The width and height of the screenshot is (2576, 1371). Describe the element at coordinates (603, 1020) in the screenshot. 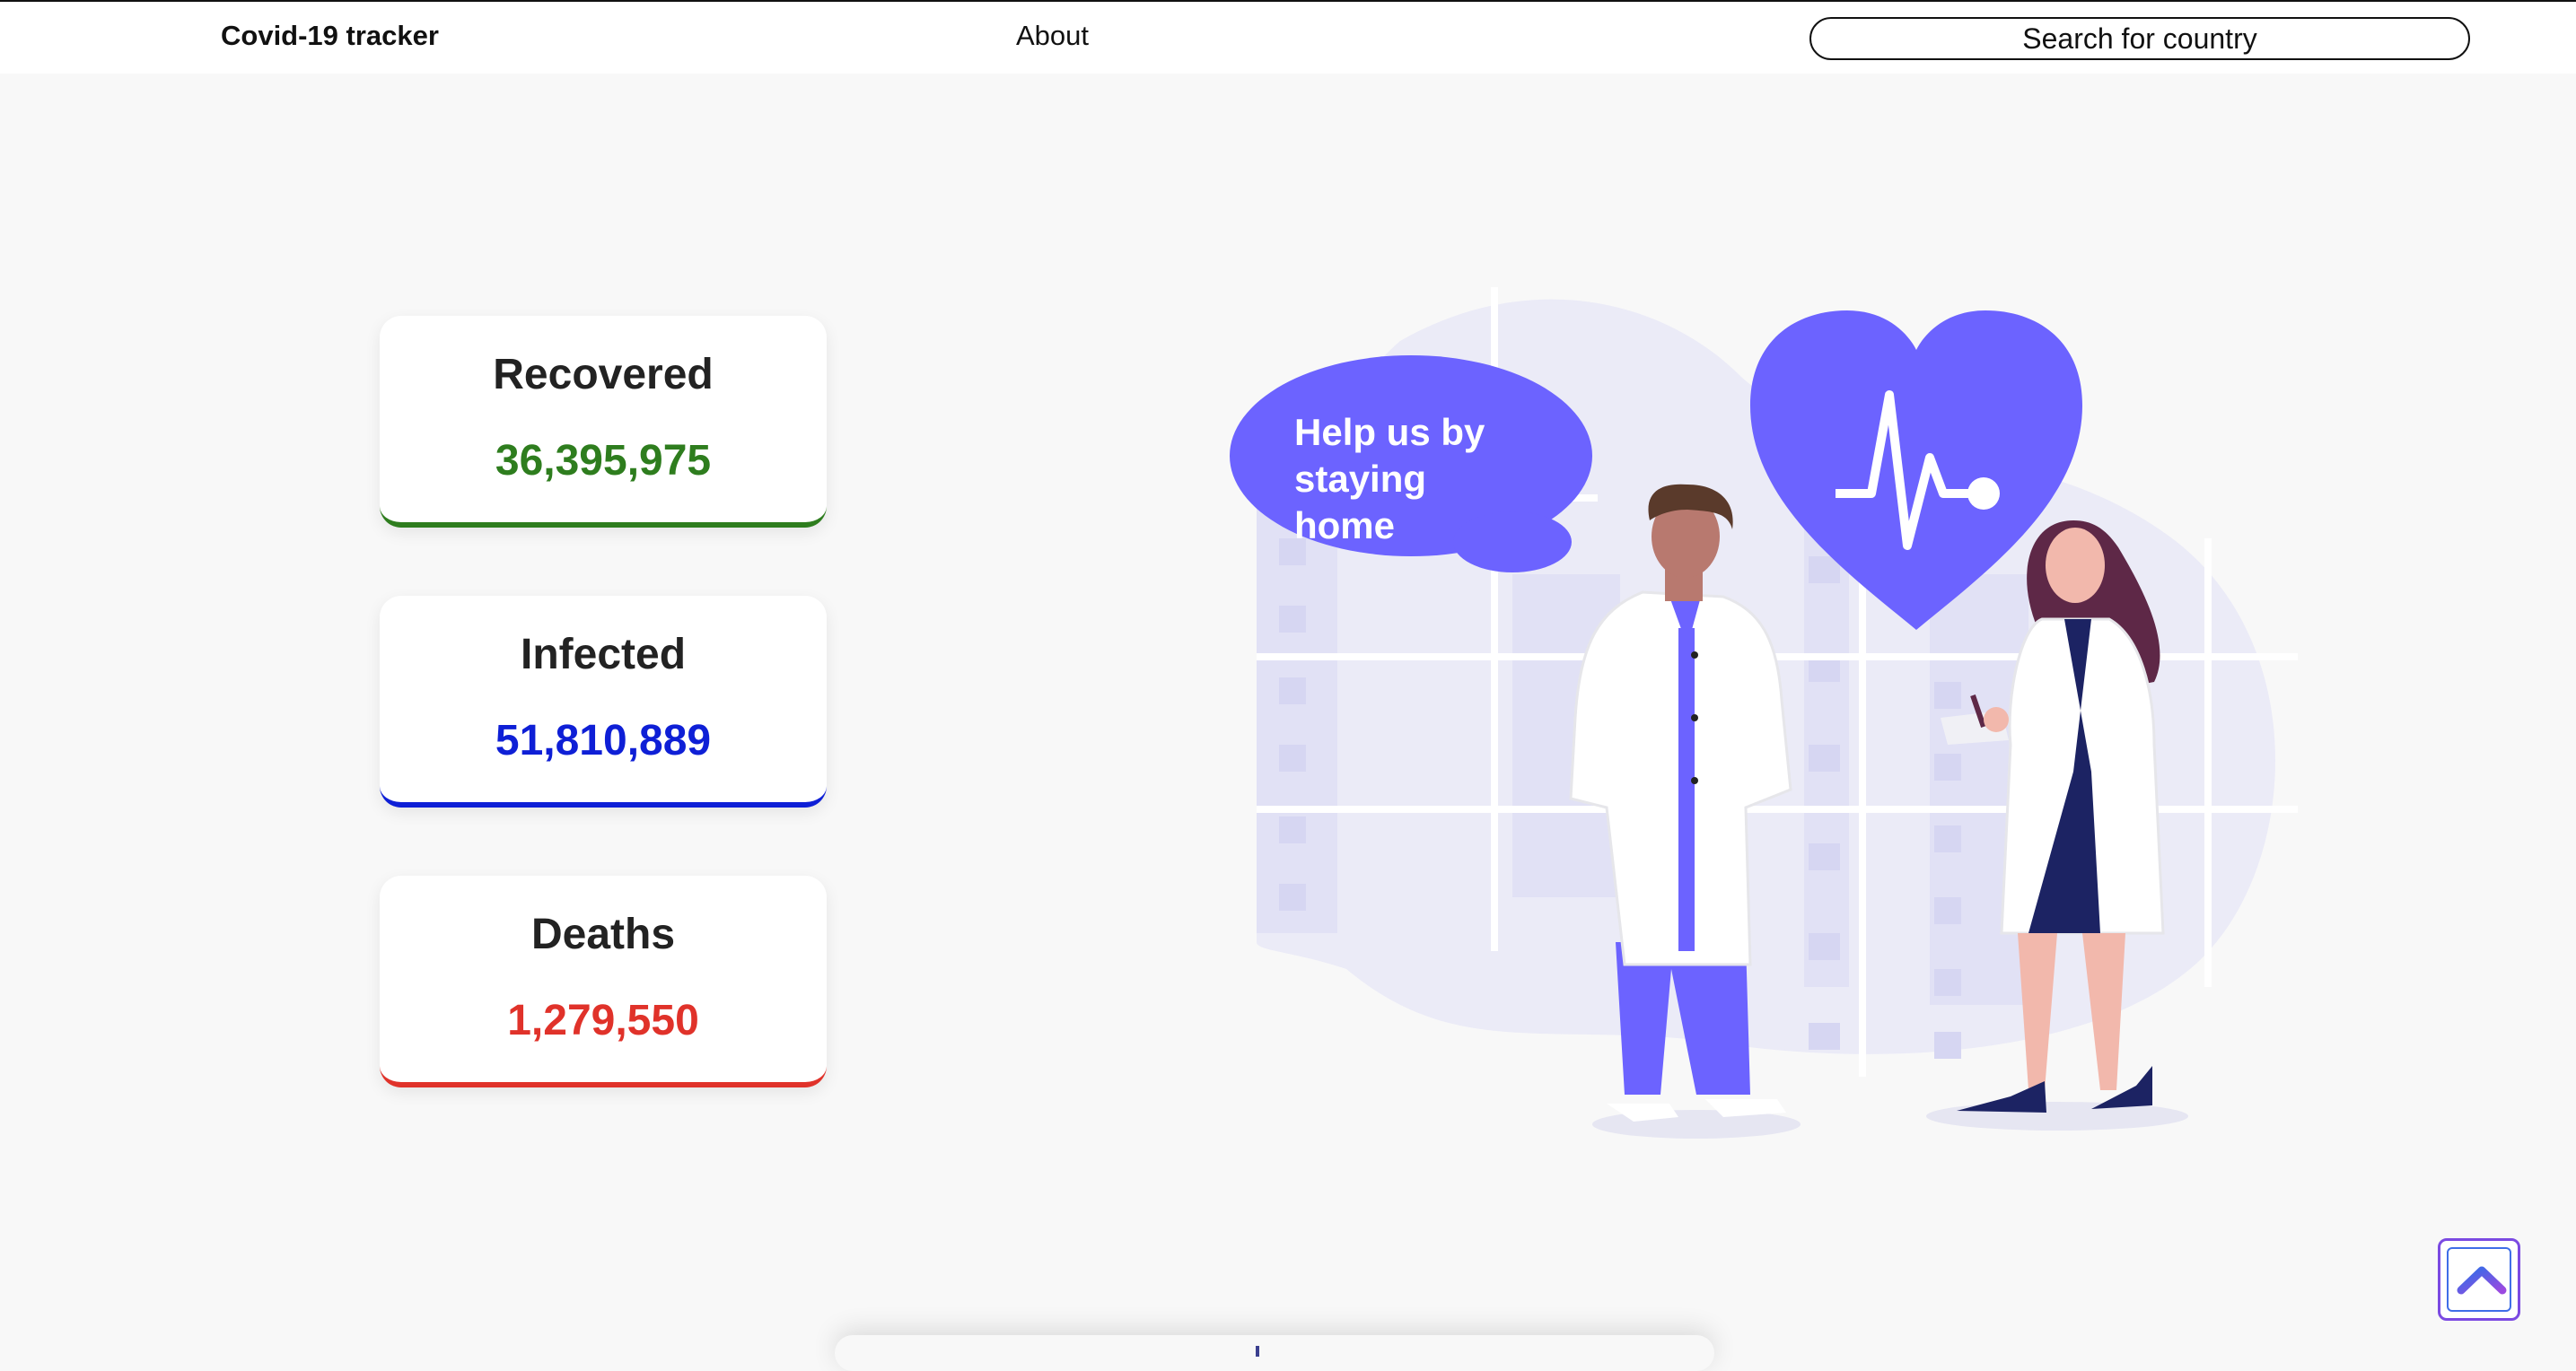

I see `deaths-value: 1,279,550` at that location.